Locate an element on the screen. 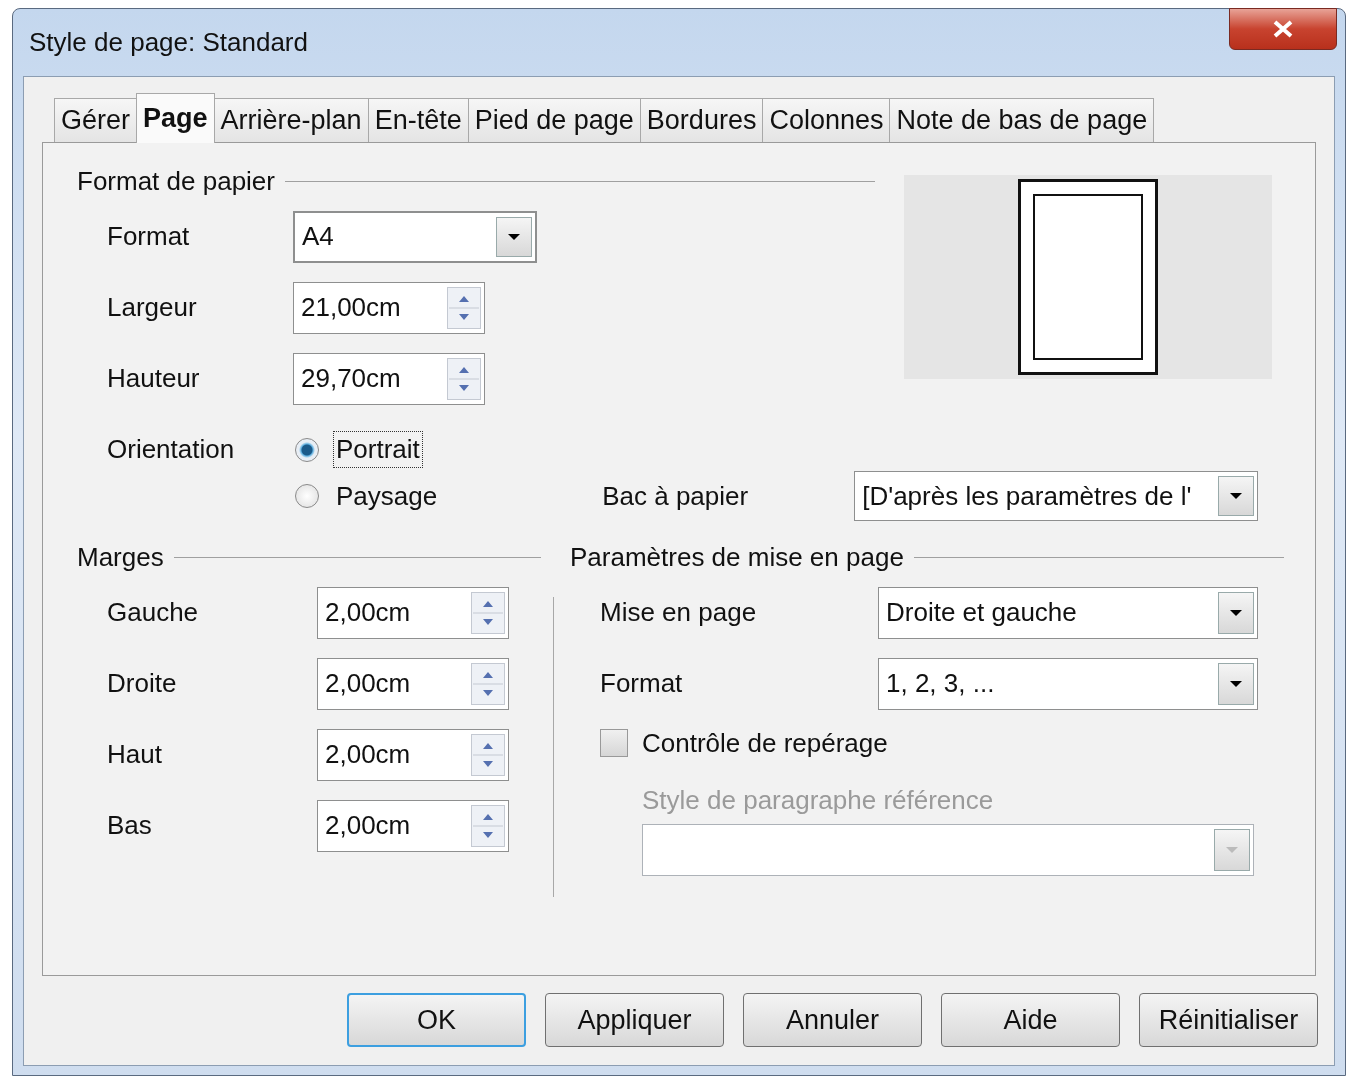 Image resolution: width=1357 pixels, height=1077 pixels. tab: Page is located at coordinates (175, 118).